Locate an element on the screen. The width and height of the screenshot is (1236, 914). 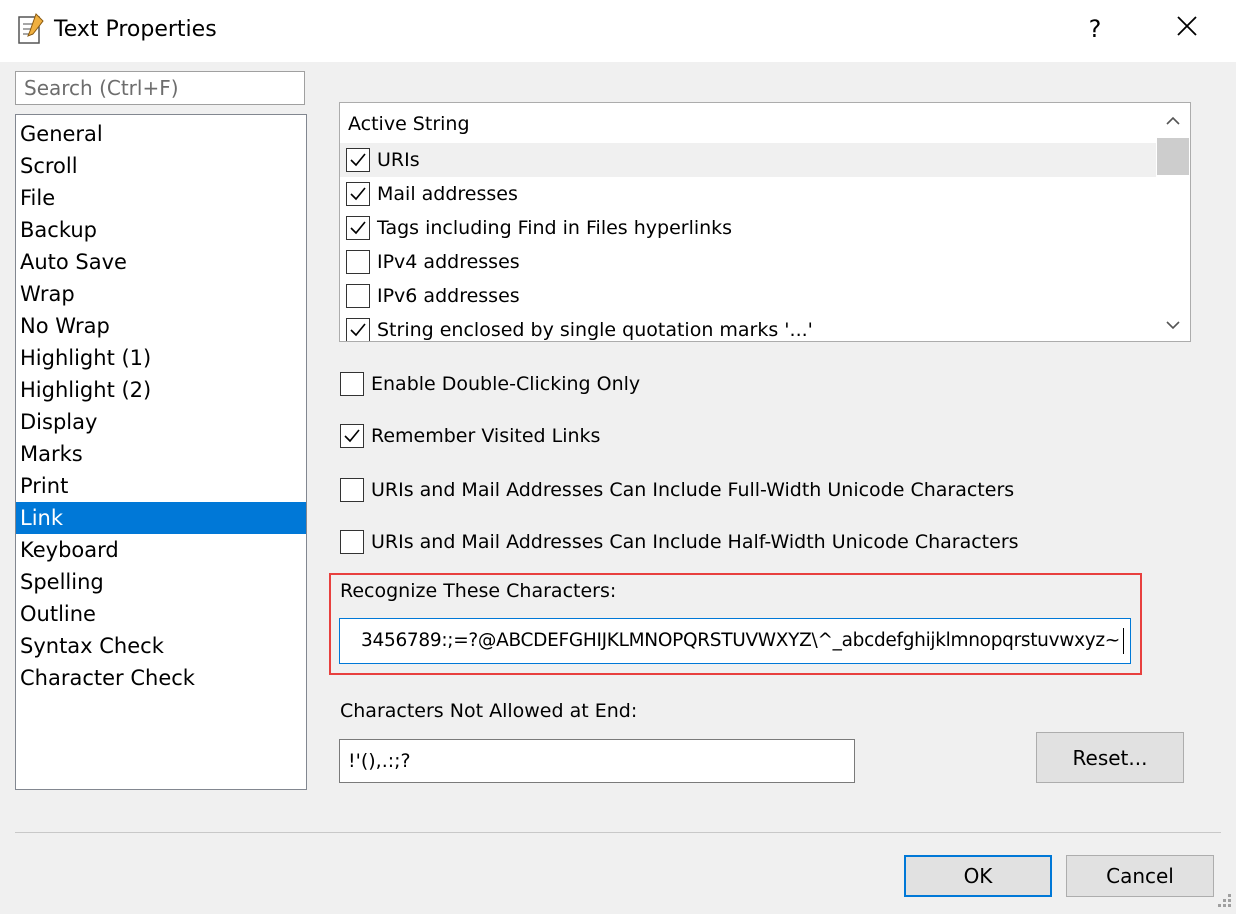
category-item: Backup is located at coordinates (161, 230).